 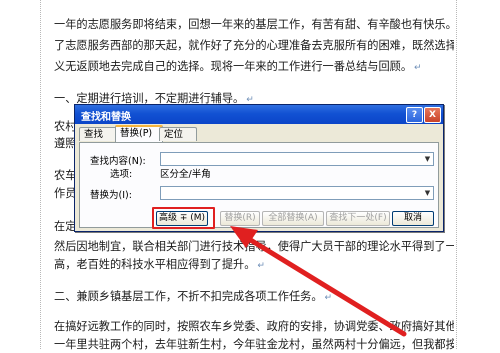 What do you see at coordinates (41, 174) in the screenshot?
I see `left-margin-guide` at bounding box center [41, 174].